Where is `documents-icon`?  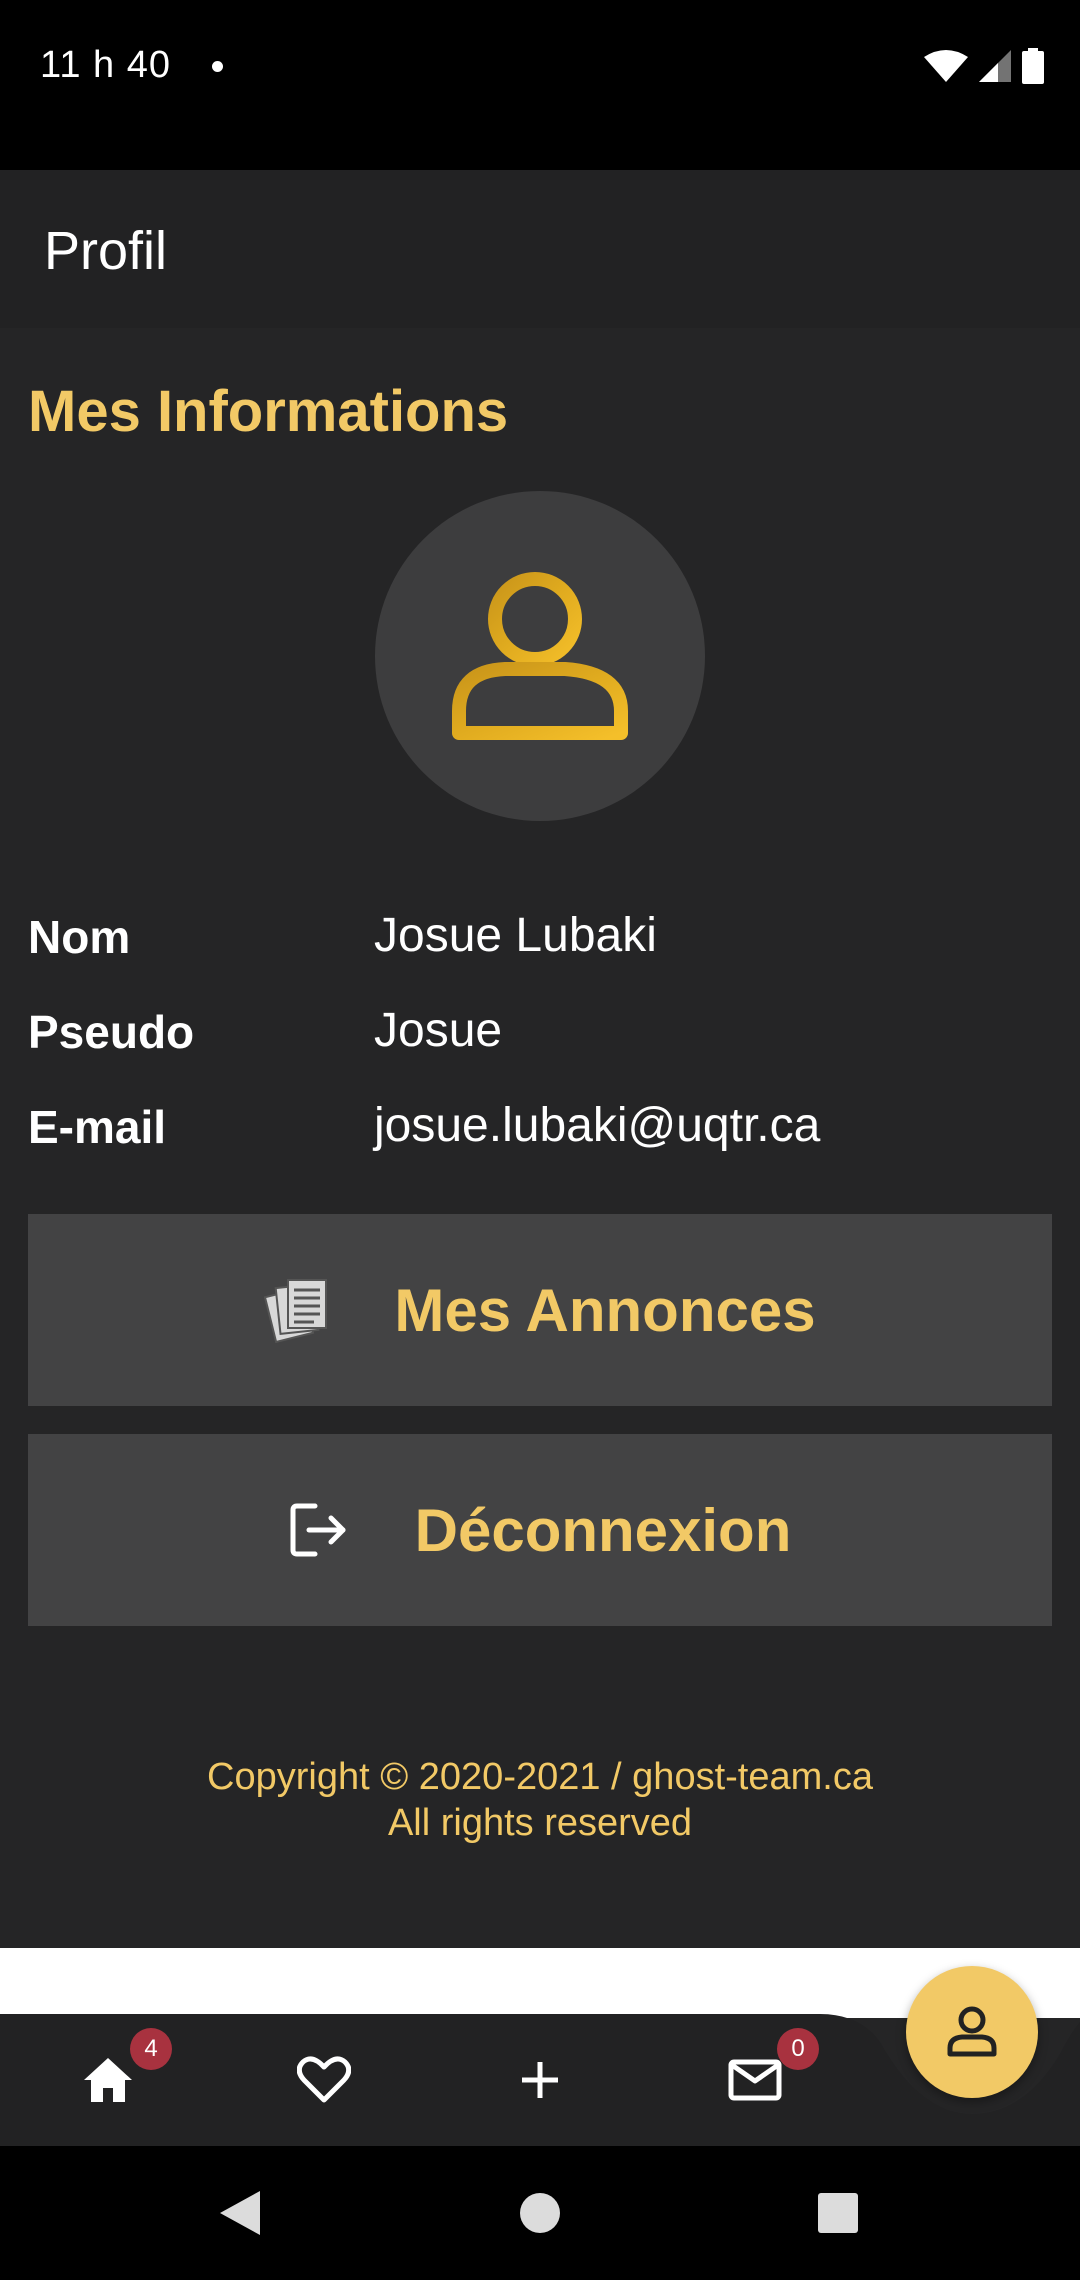 documents-icon is located at coordinates (296, 1311).